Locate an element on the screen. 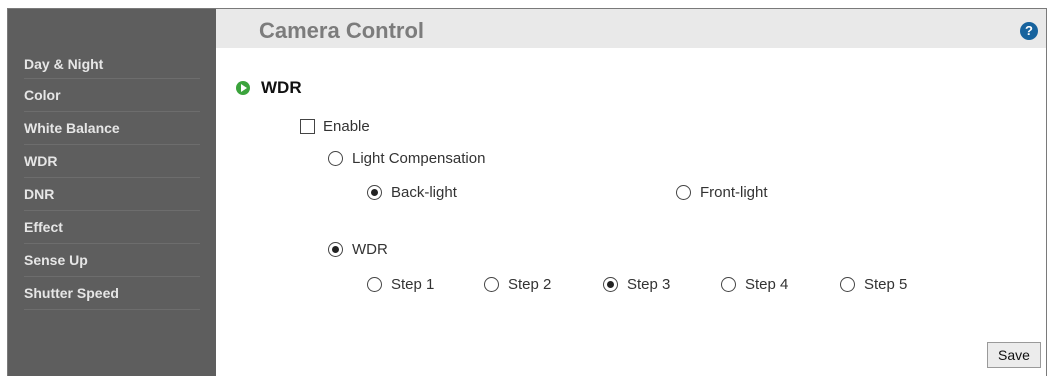 The image size is (1054, 376). enable-option: Enable is located at coordinates (335, 126).